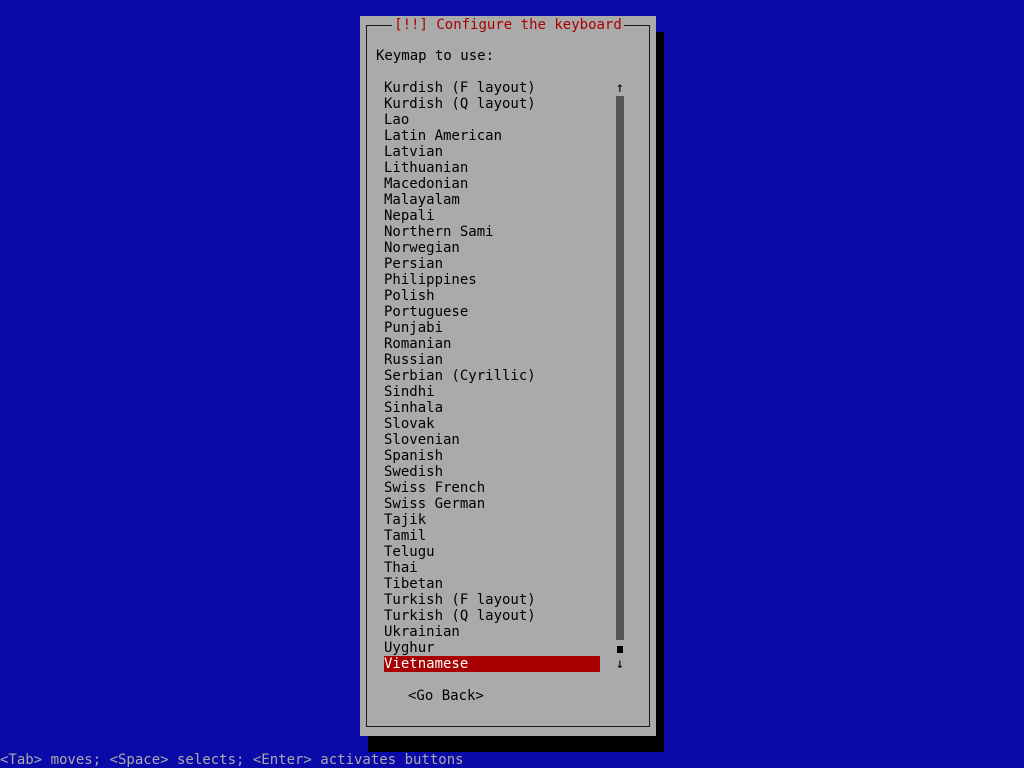 The image size is (1024, 768). Describe the element at coordinates (492, 408) in the screenshot. I see `list-item: Sinhala` at that location.